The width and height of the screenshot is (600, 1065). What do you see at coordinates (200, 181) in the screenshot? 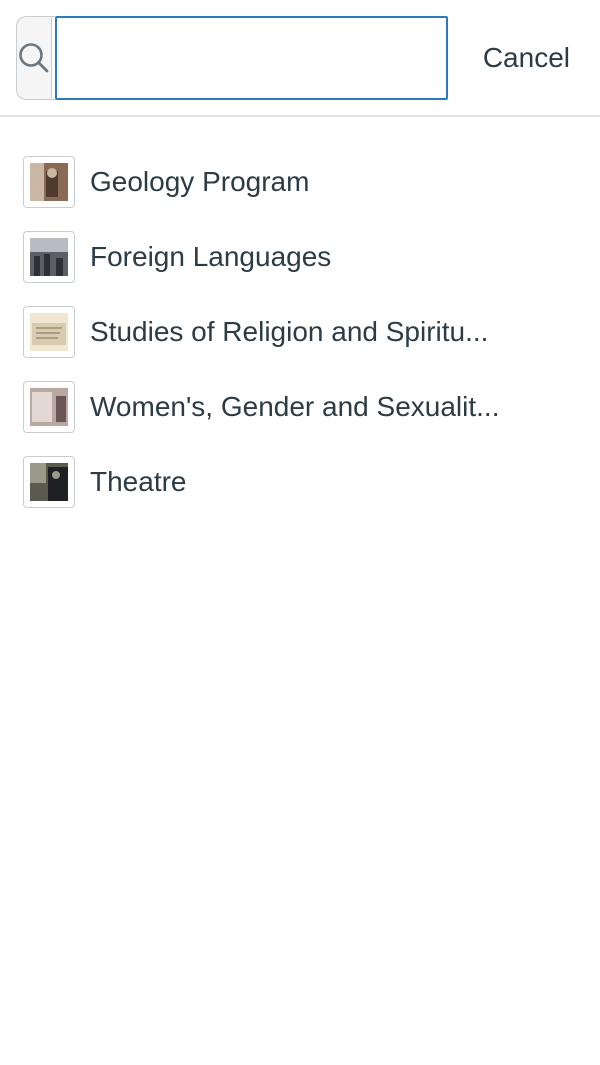
I see `result-label: Geology Program` at bounding box center [200, 181].